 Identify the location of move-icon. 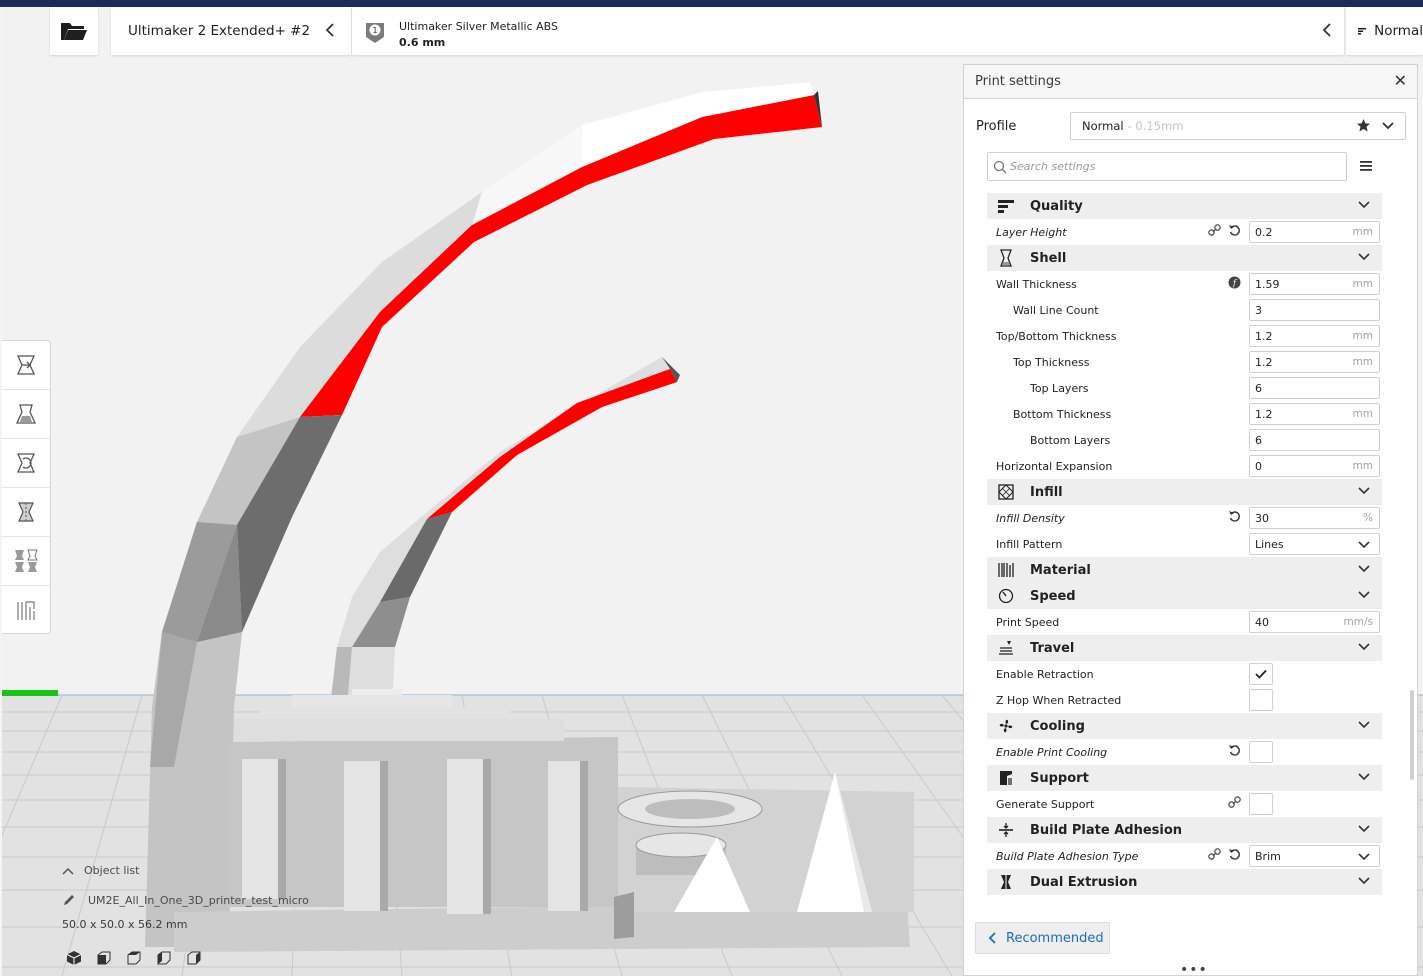
(26, 365).